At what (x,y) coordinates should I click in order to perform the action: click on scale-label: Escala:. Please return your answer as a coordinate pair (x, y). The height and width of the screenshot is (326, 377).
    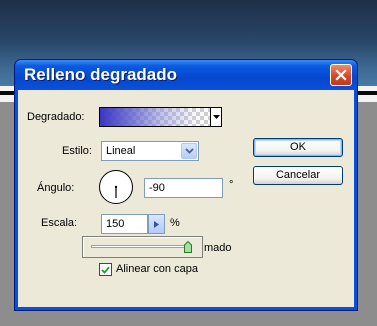
    Looking at the image, I should click on (59, 223).